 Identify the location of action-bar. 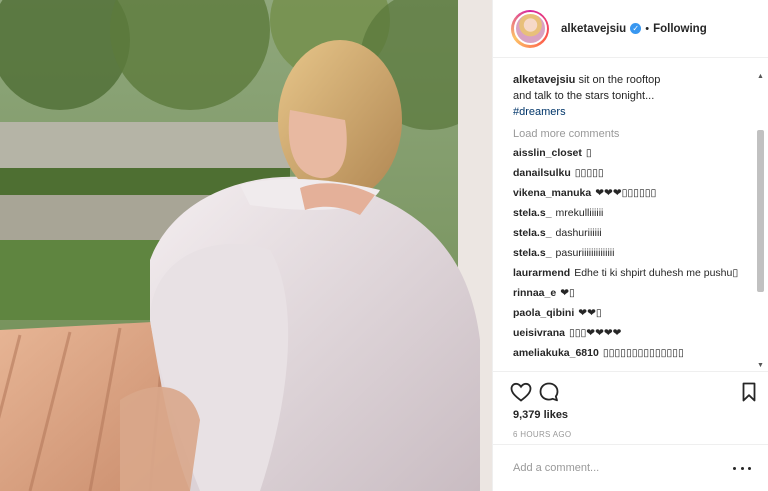
(632, 392).